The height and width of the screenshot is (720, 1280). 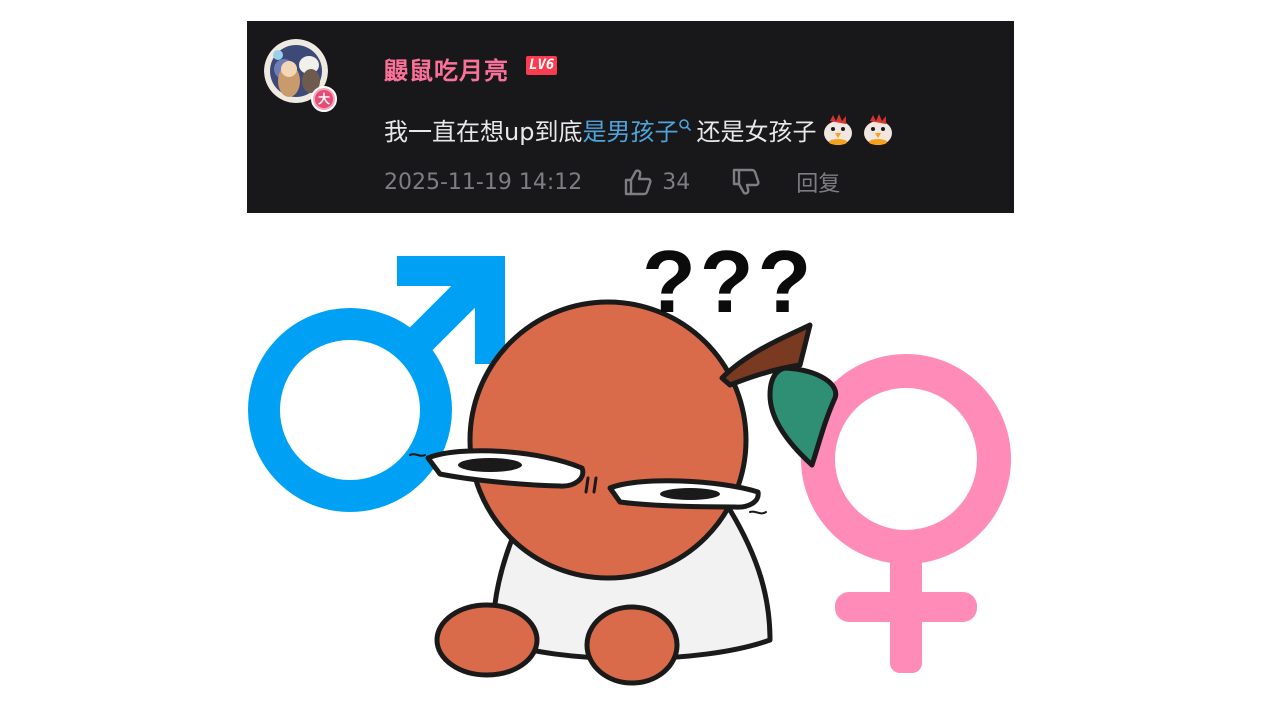 What do you see at coordinates (483, 131) in the screenshot?
I see `content-text-before: 我一直在想up到底` at bounding box center [483, 131].